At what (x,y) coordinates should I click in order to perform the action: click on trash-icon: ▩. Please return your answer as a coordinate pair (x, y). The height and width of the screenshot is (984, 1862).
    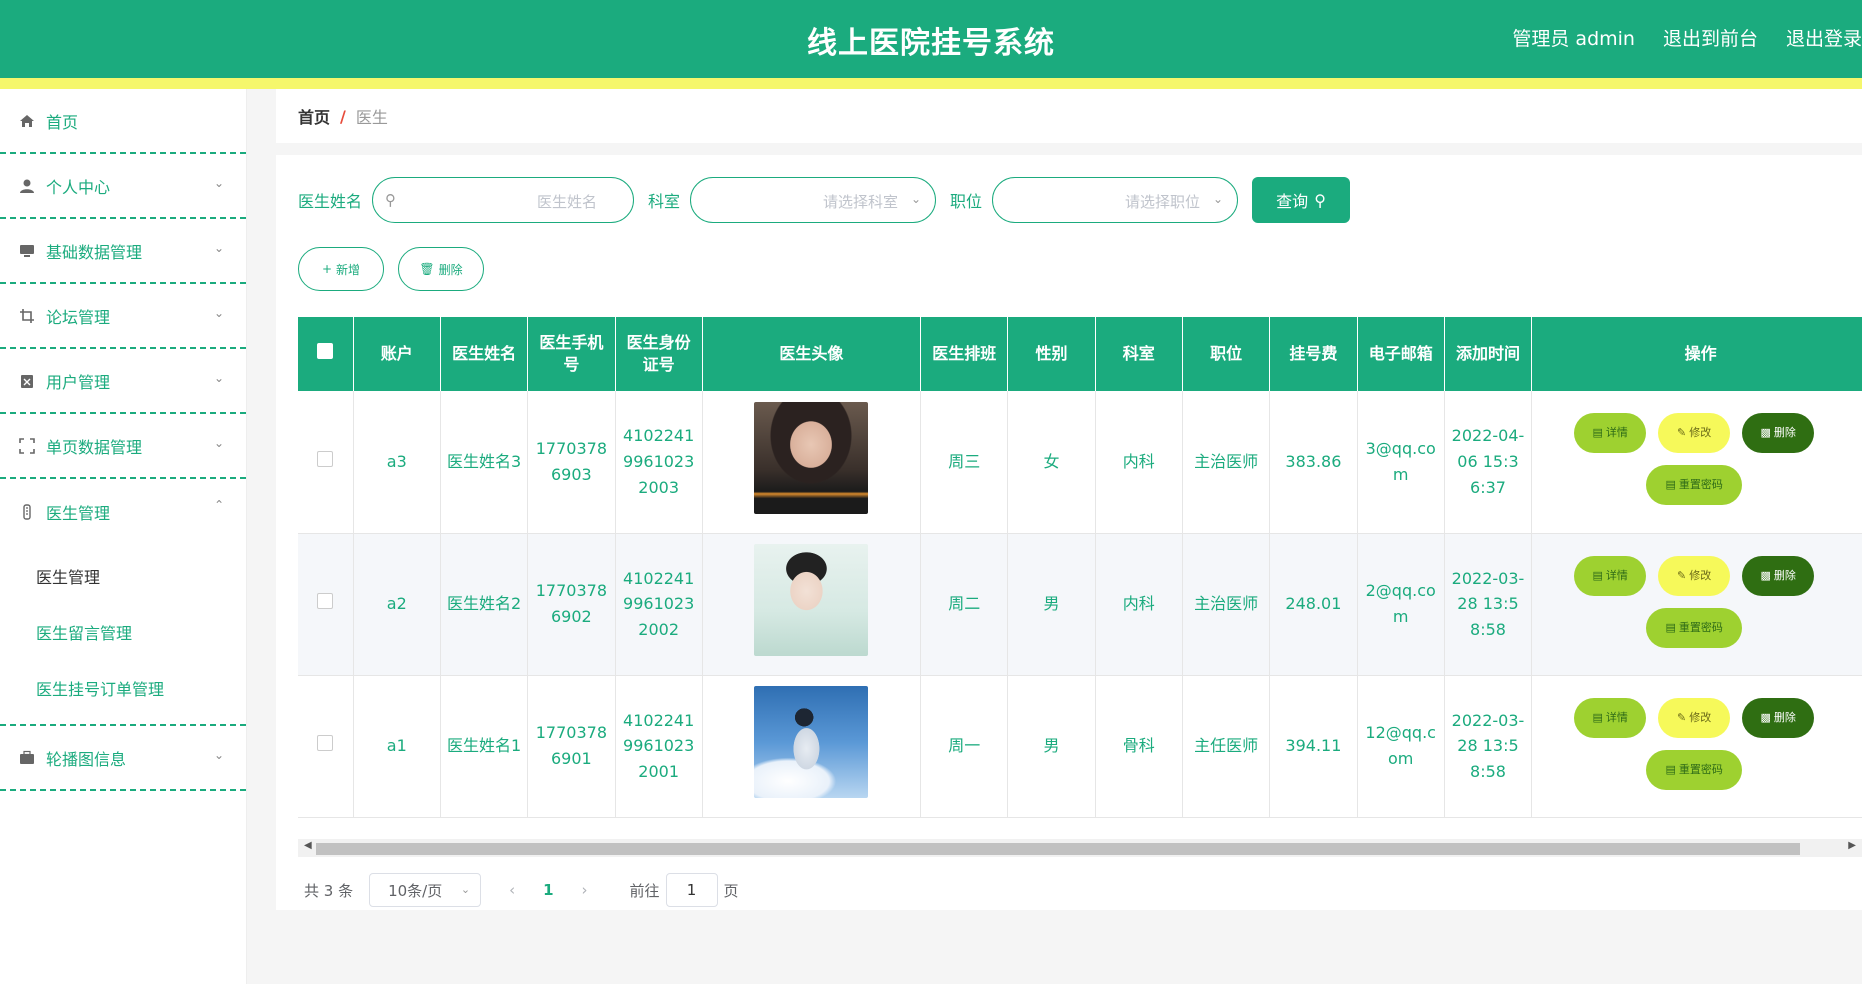
    Looking at the image, I should click on (1765, 575).